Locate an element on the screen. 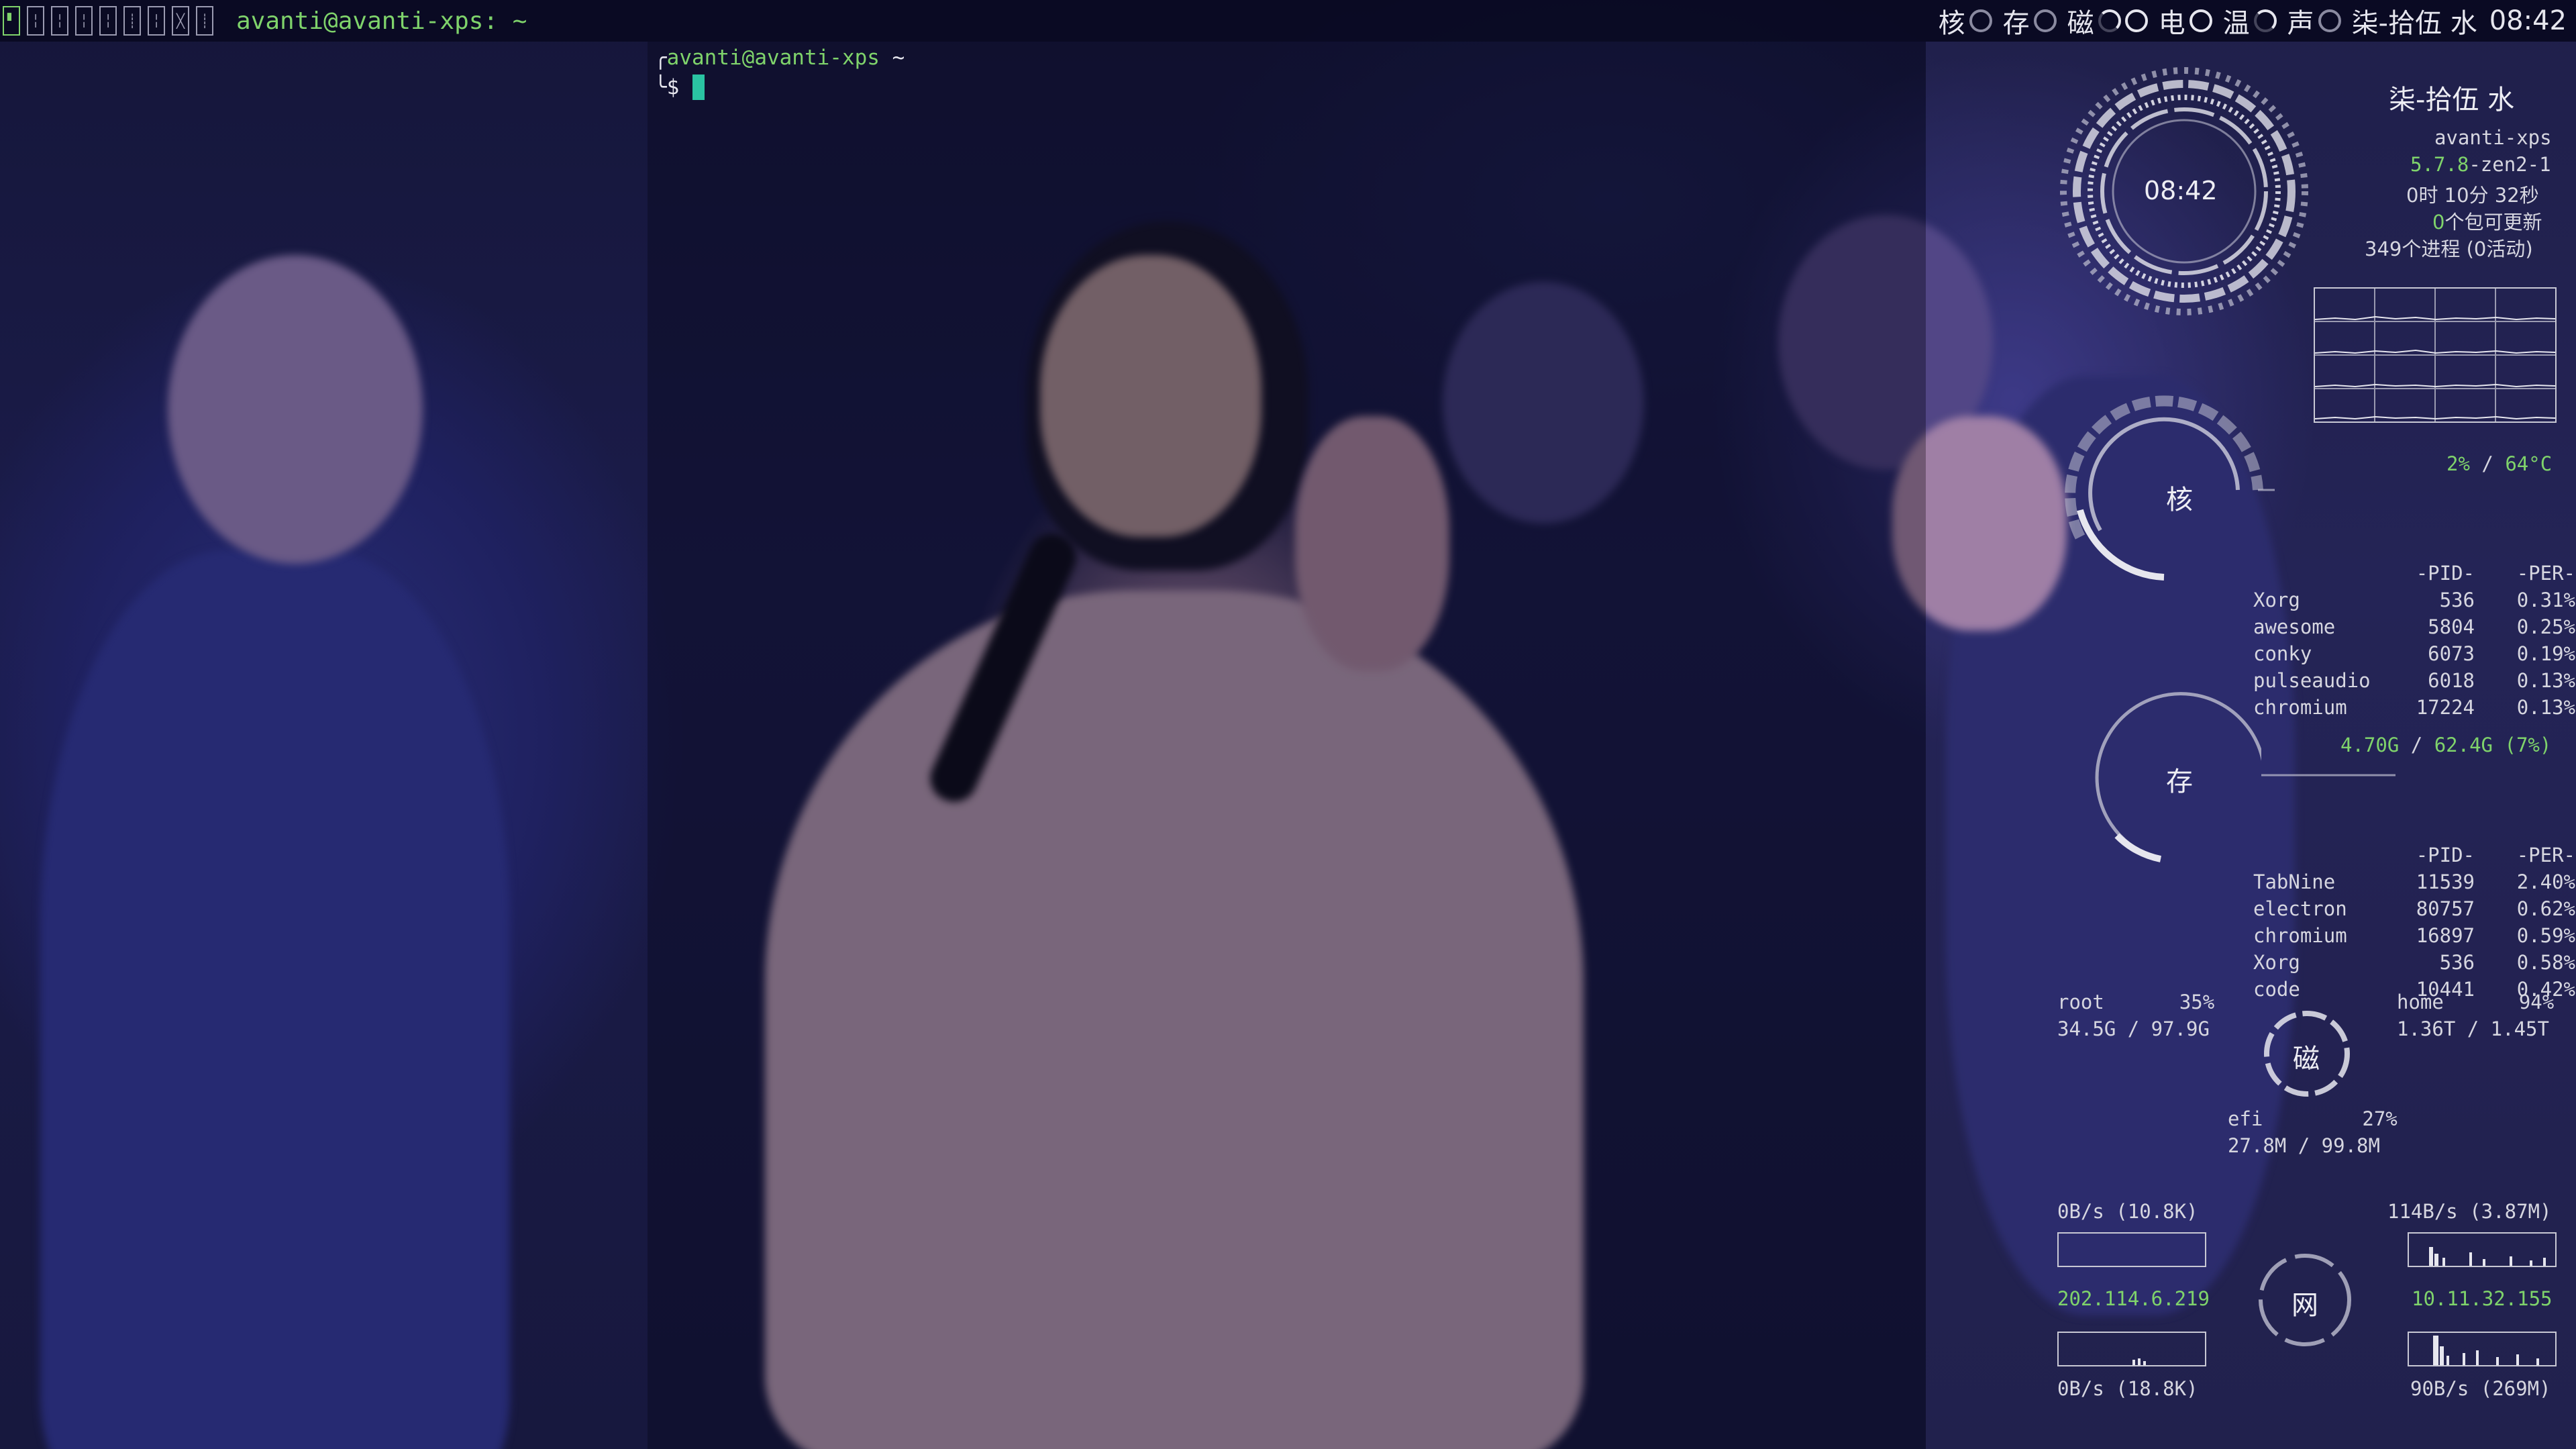  col-per: -PER- is located at coordinates (2545, 855).